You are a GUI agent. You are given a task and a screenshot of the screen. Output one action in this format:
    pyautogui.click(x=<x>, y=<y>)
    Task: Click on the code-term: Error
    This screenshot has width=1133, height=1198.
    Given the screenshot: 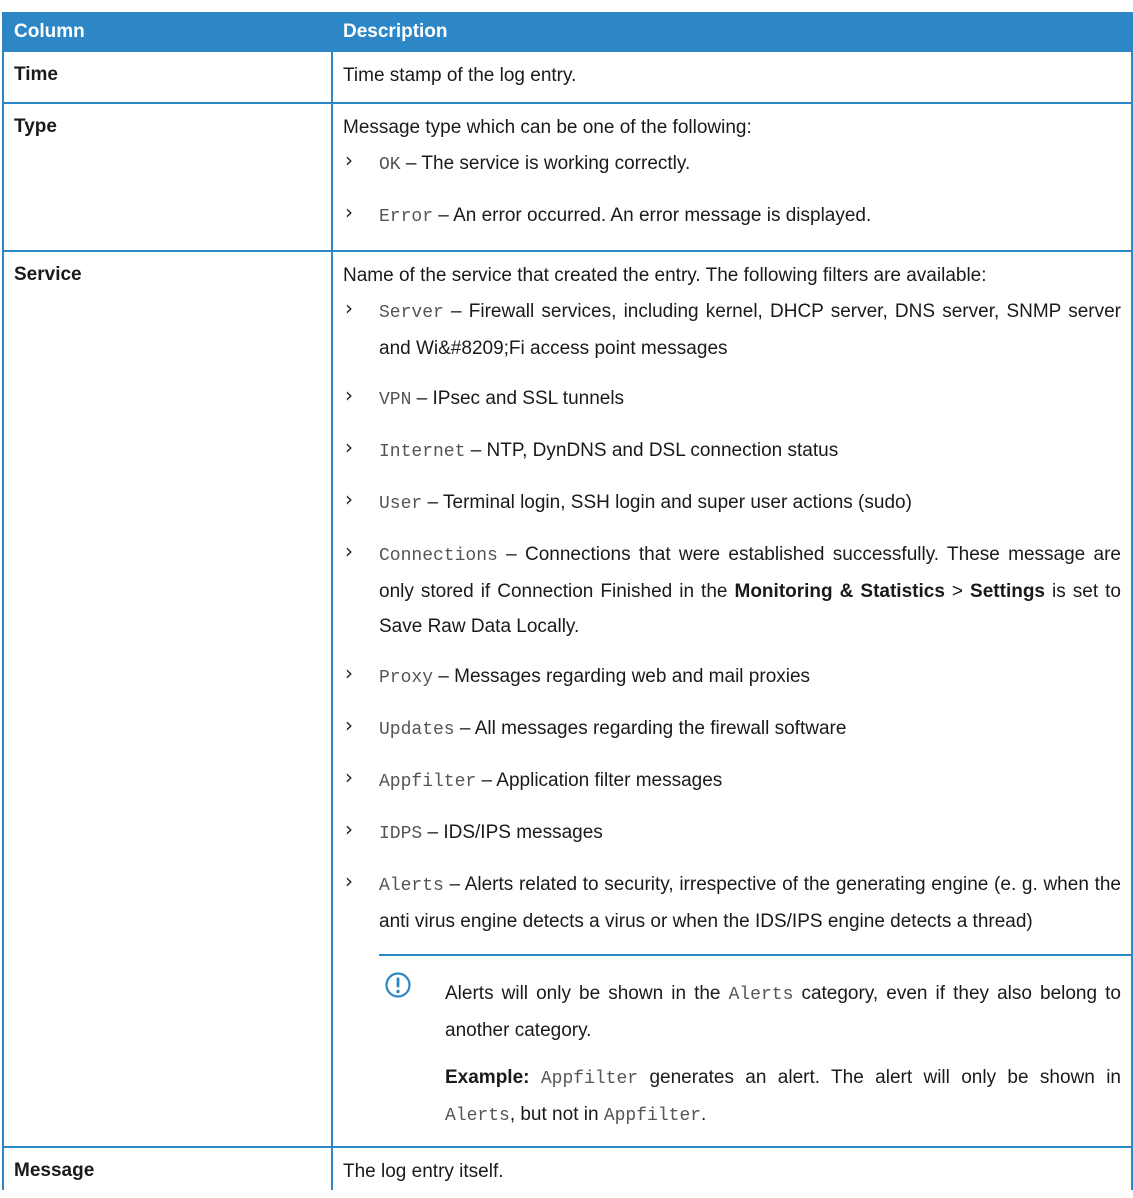 What is the action you would take?
    pyautogui.click(x=406, y=217)
    